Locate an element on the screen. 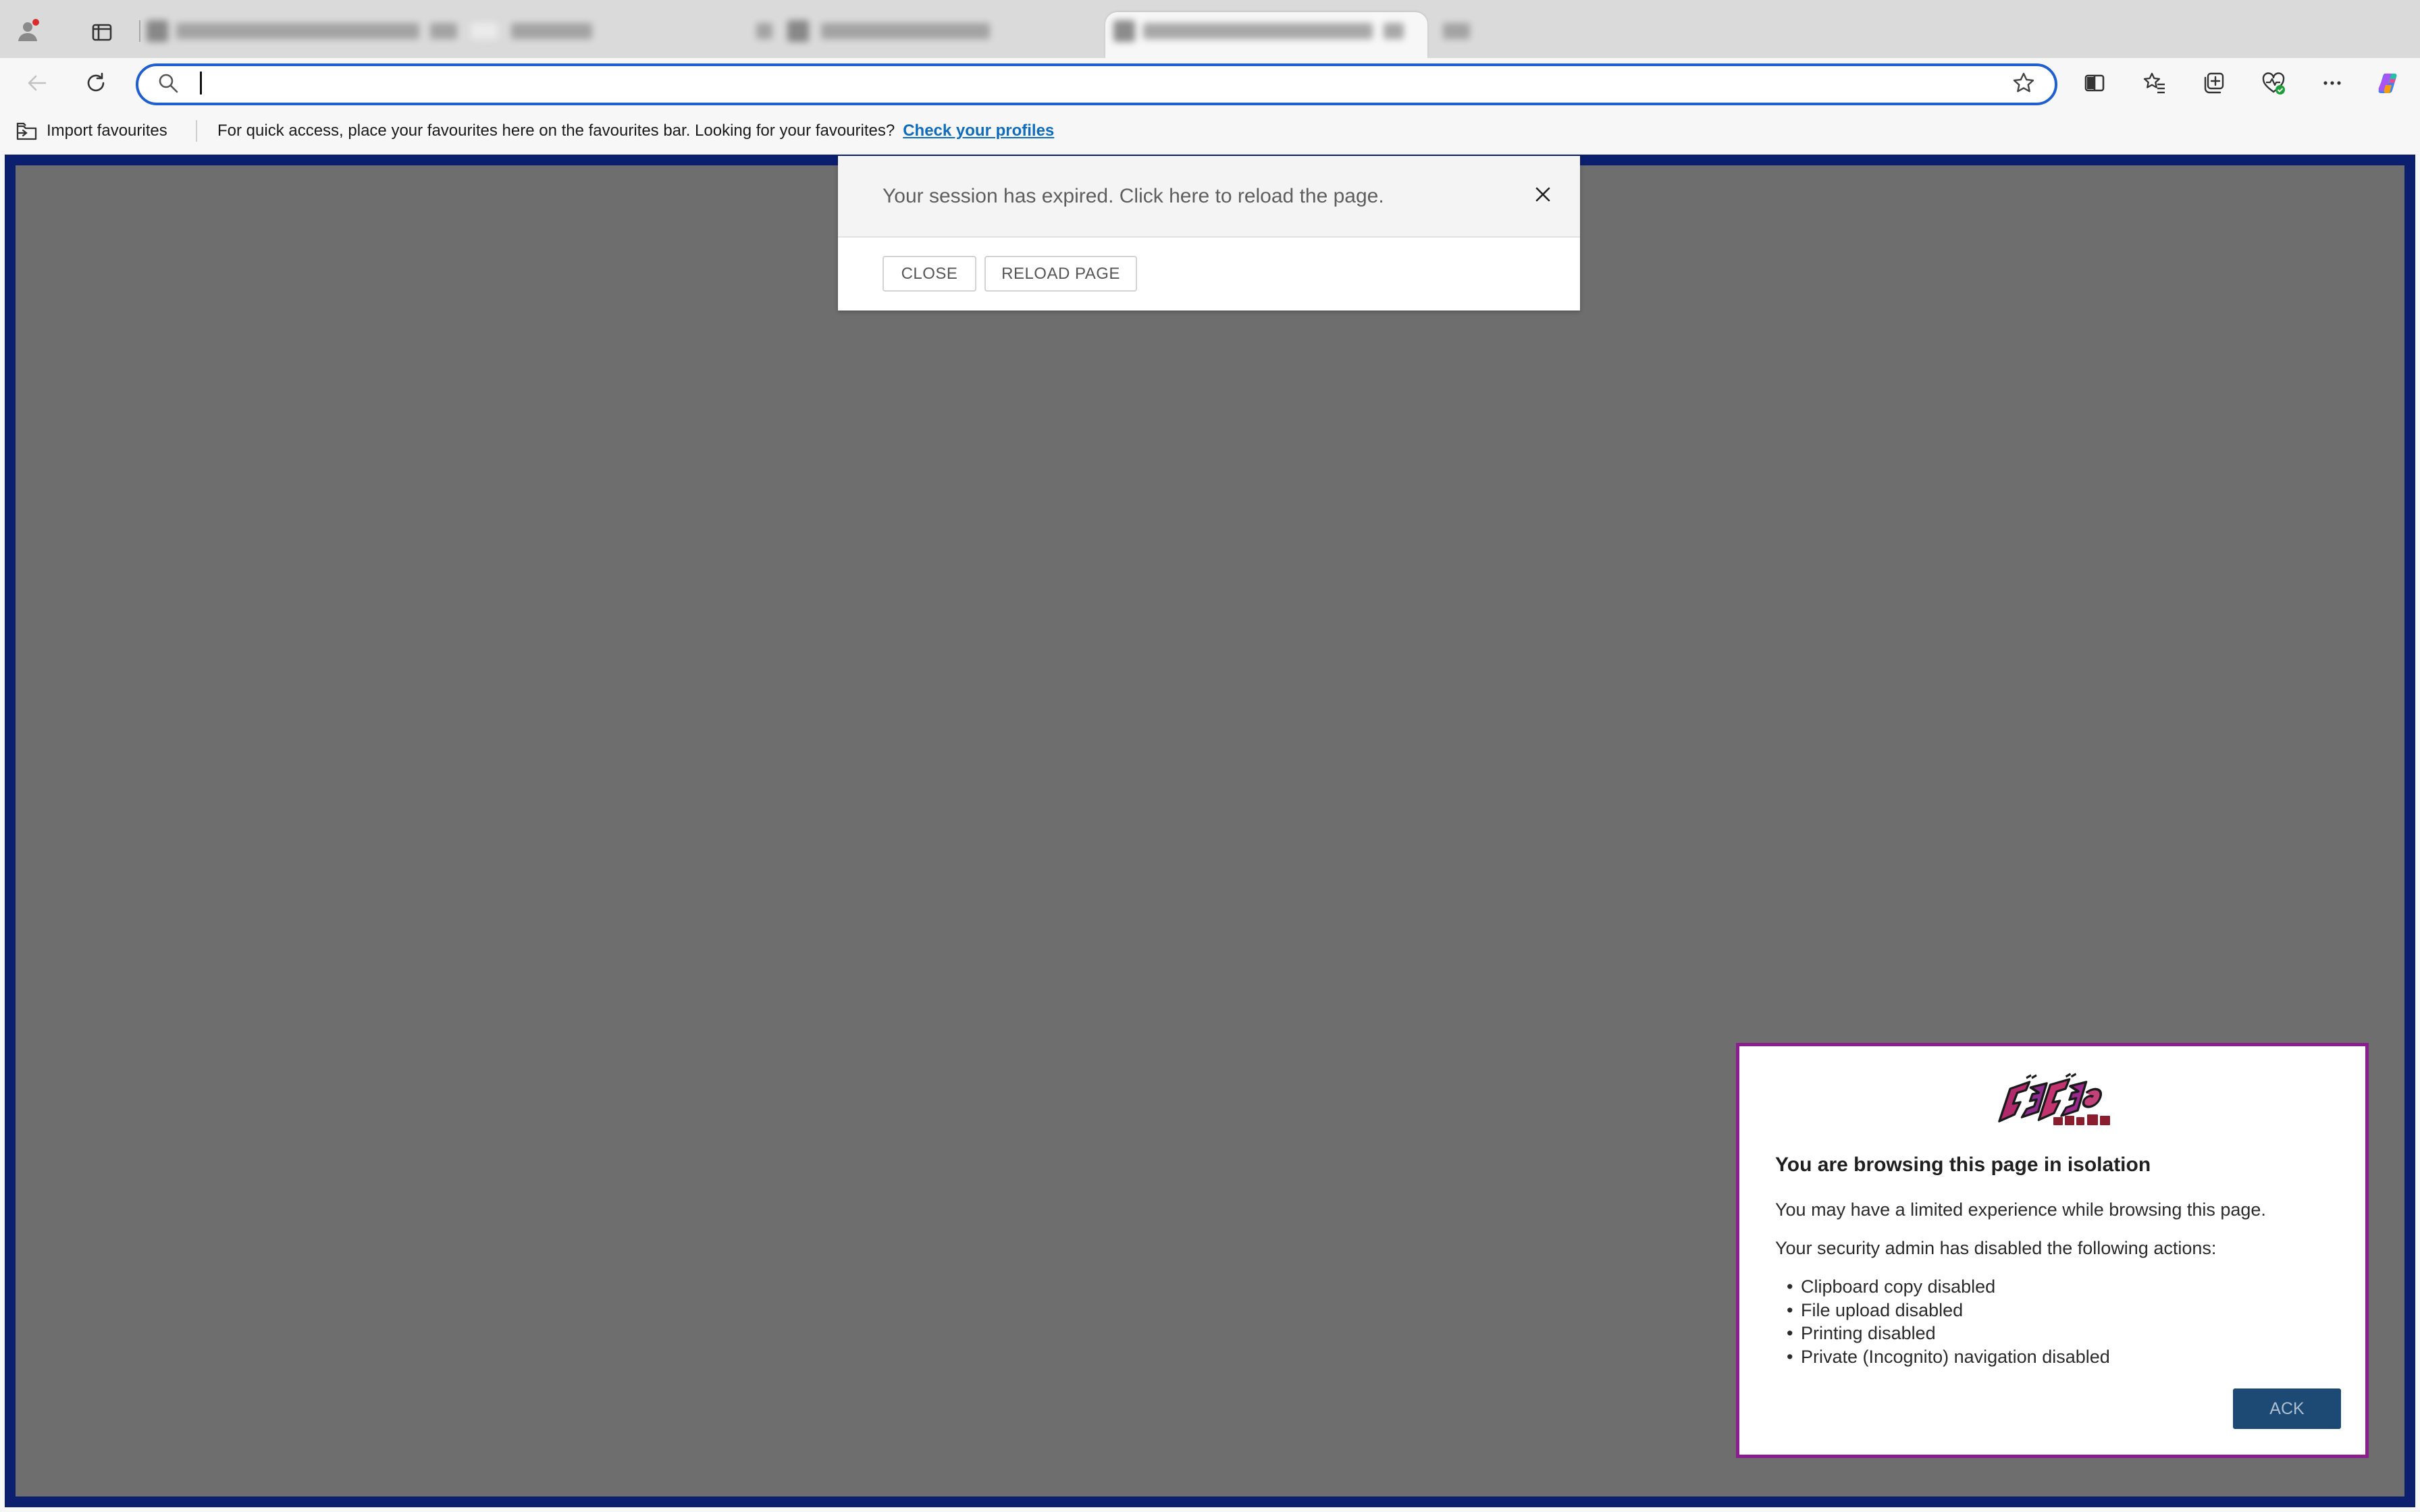 The image size is (2420, 1512). star-icon is located at coordinates (2023, 83).